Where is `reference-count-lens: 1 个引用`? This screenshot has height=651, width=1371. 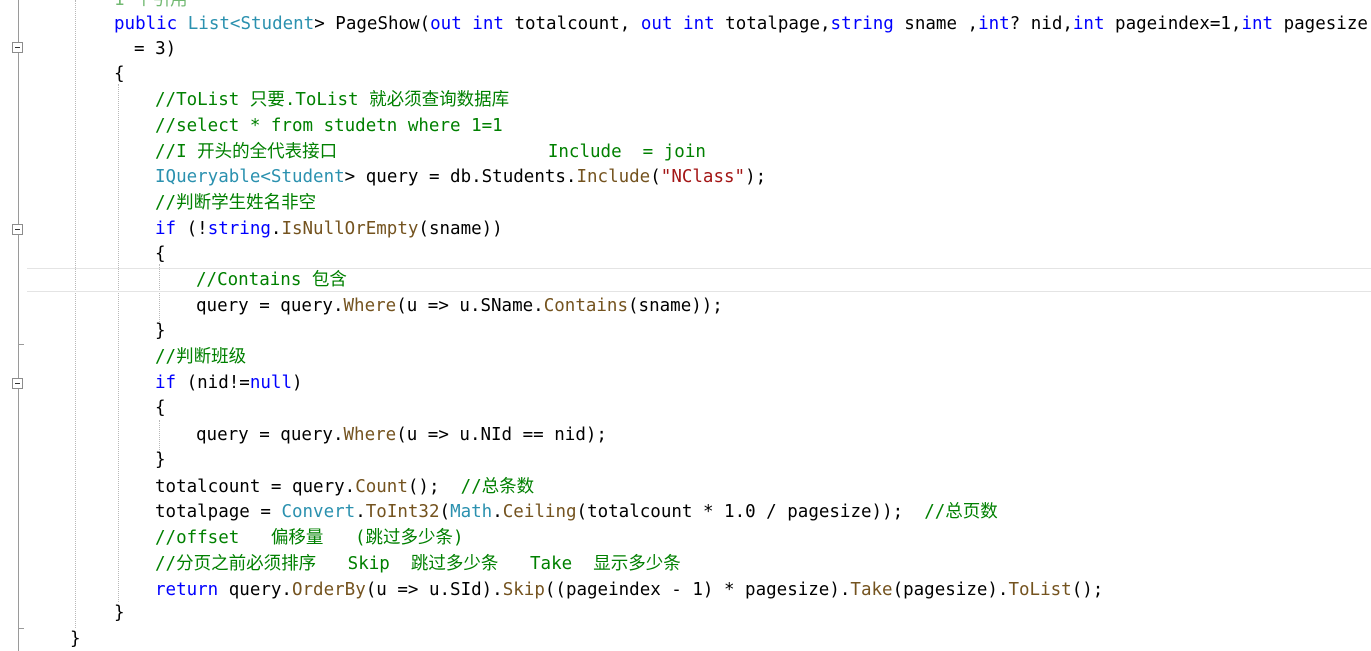 reference-count-lens: 1 个引用 is located at coordinates (151, 6).